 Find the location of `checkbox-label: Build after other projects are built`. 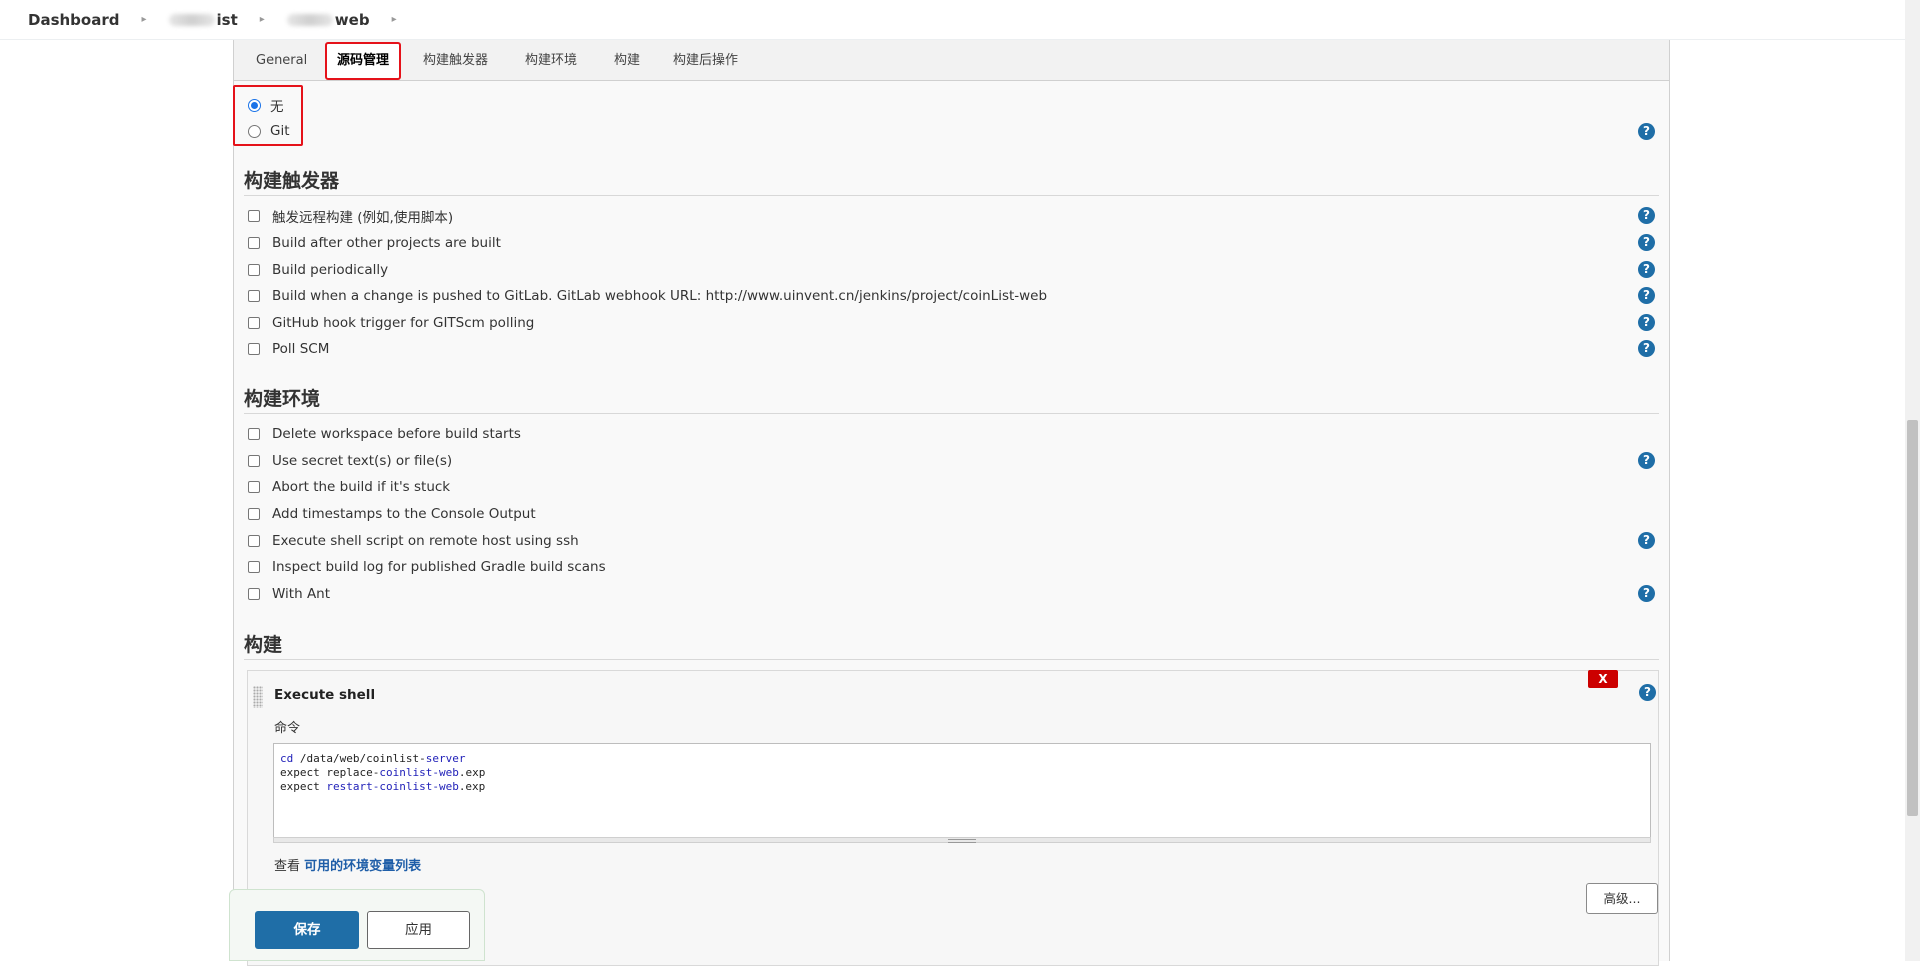

checkbox-label: Build after other projects are built is located at coordinates (386, 243).